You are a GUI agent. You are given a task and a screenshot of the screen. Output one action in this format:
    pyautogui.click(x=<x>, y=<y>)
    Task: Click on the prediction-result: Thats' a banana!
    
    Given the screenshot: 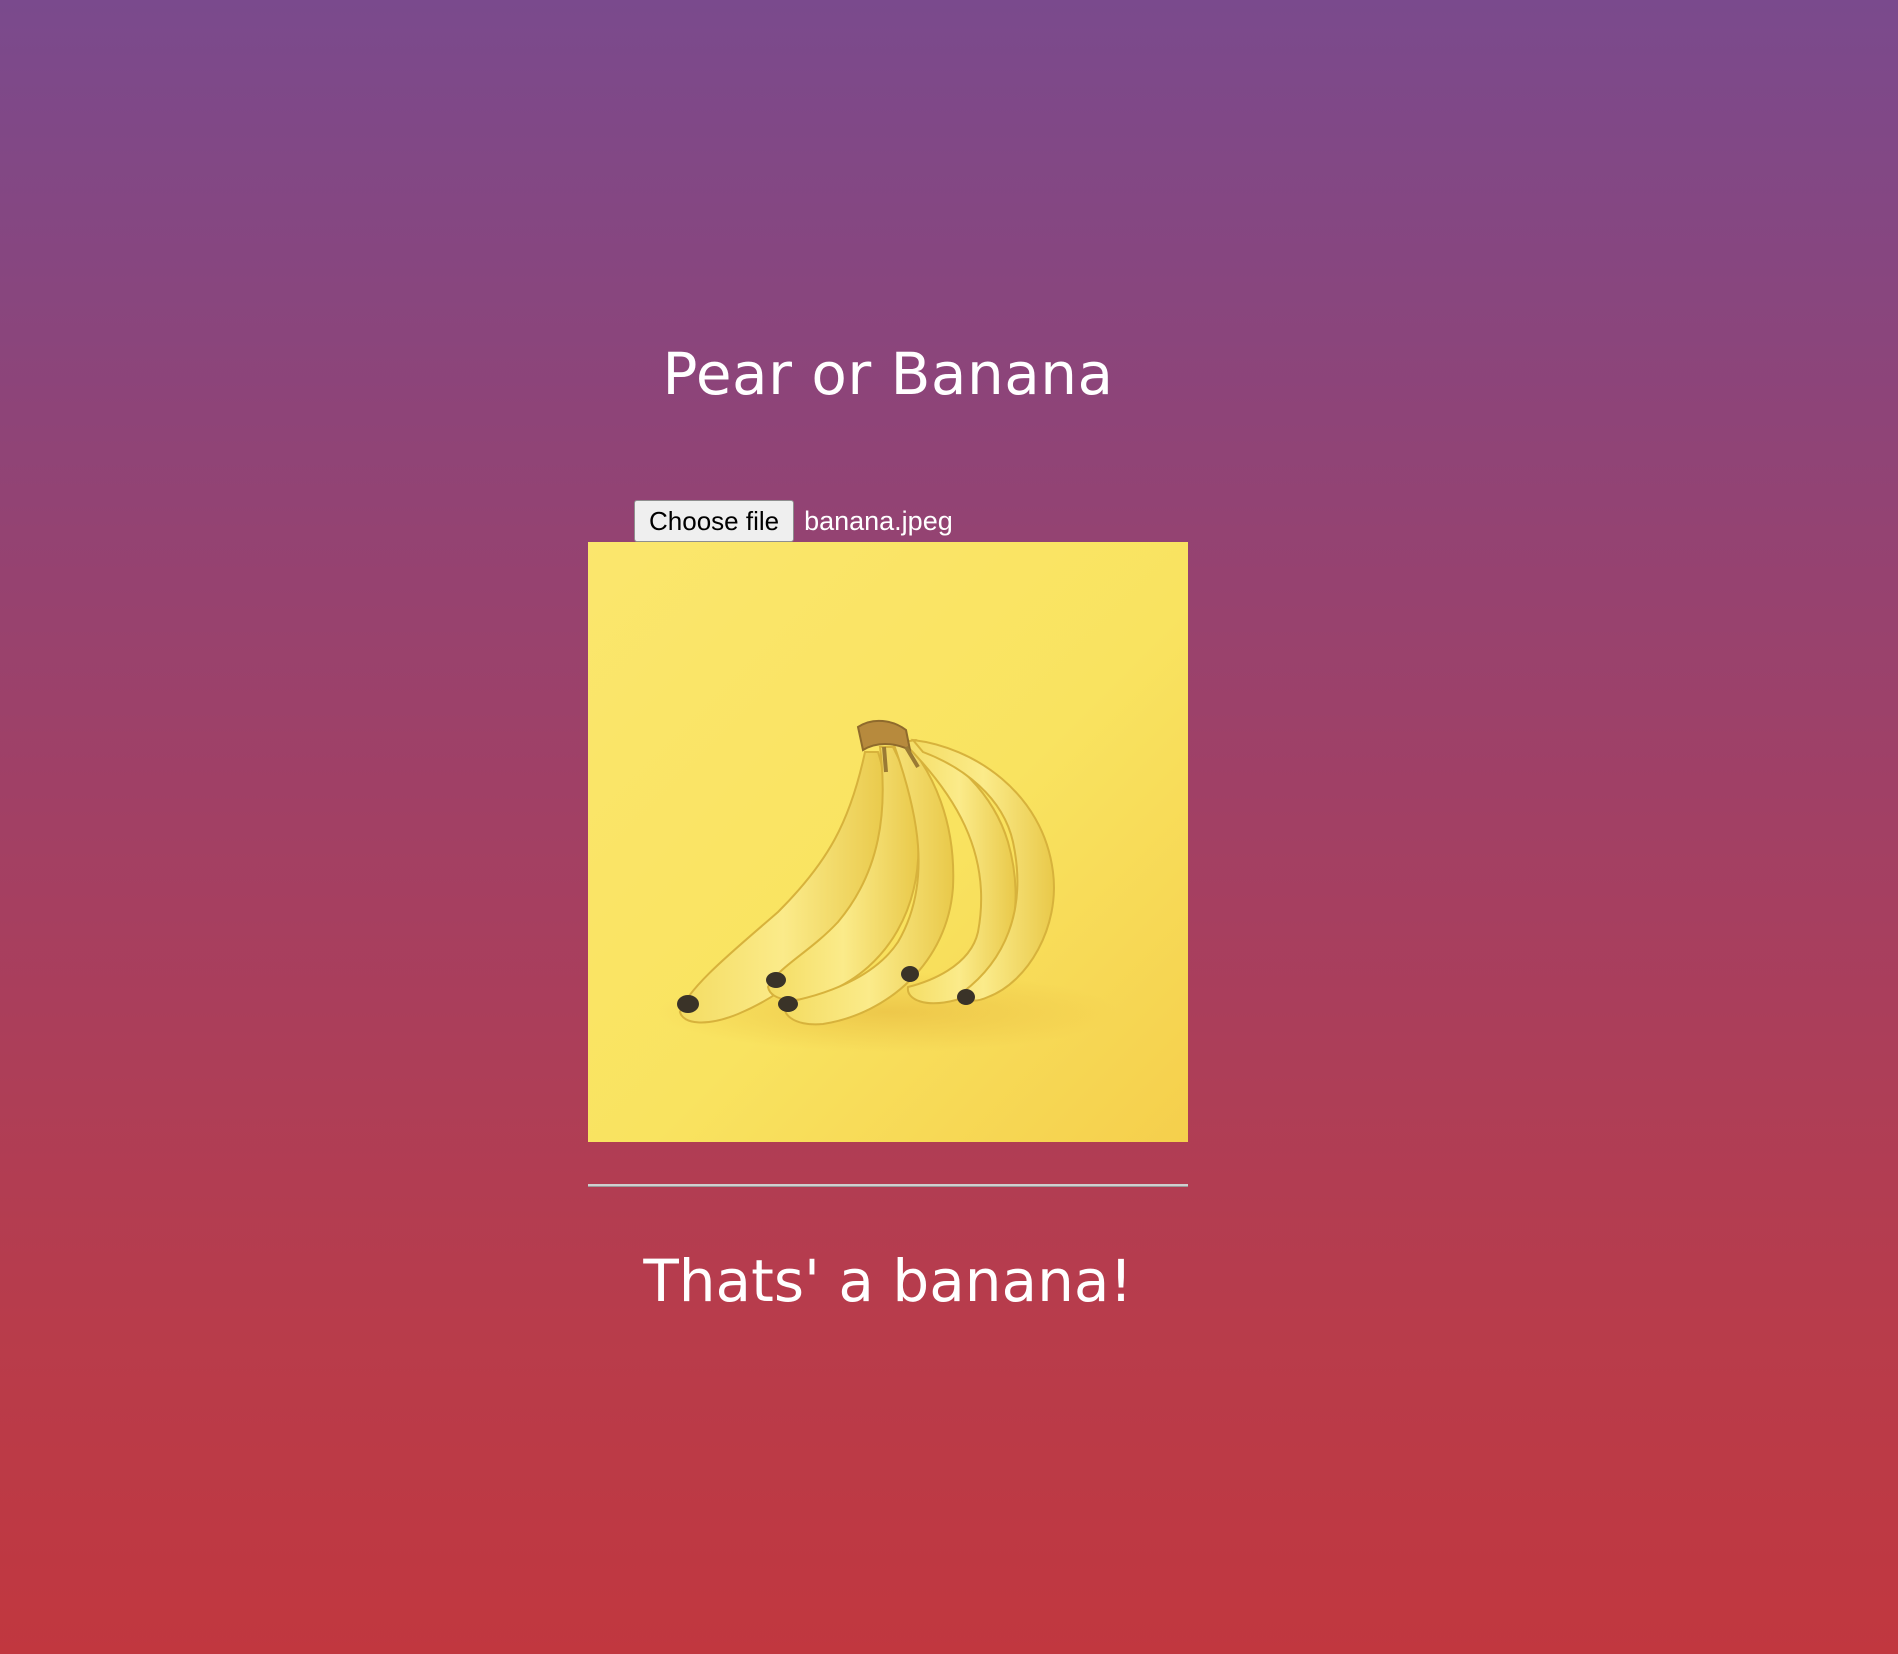 What is the action you would take?
    pyautogui.click(x=888, y=1281)
    